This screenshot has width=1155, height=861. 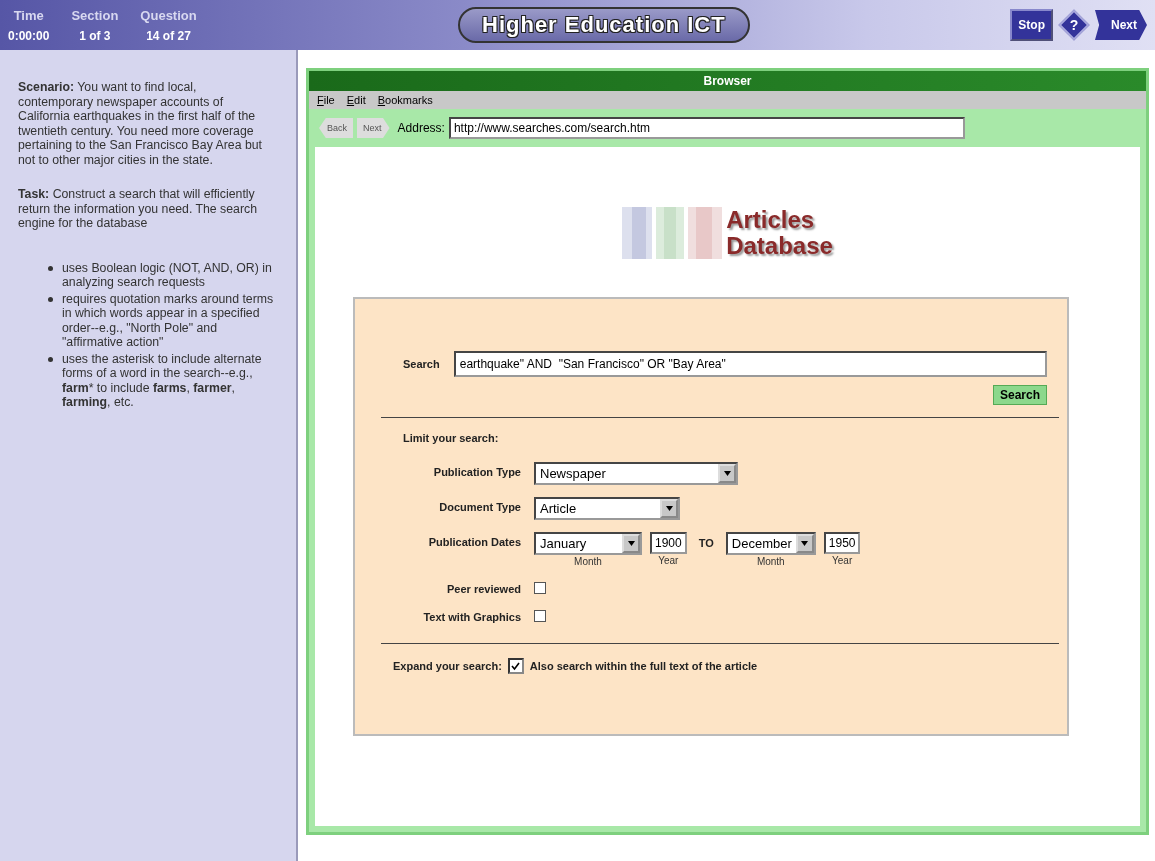 What do you see at coordinates (483, 588) in the screenshot?
I see `field-label: Peer reviewed` at bounding box center [483, 588].